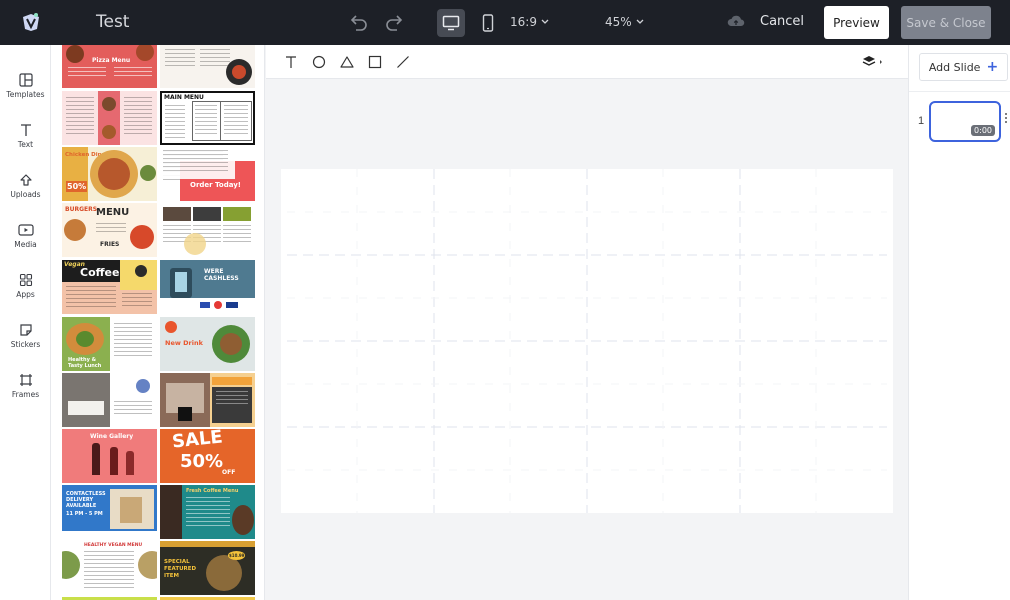  Describe the element at coordinates (25, 394) in the screenshot. I see `sidebar-item-label: Frames` at that location.